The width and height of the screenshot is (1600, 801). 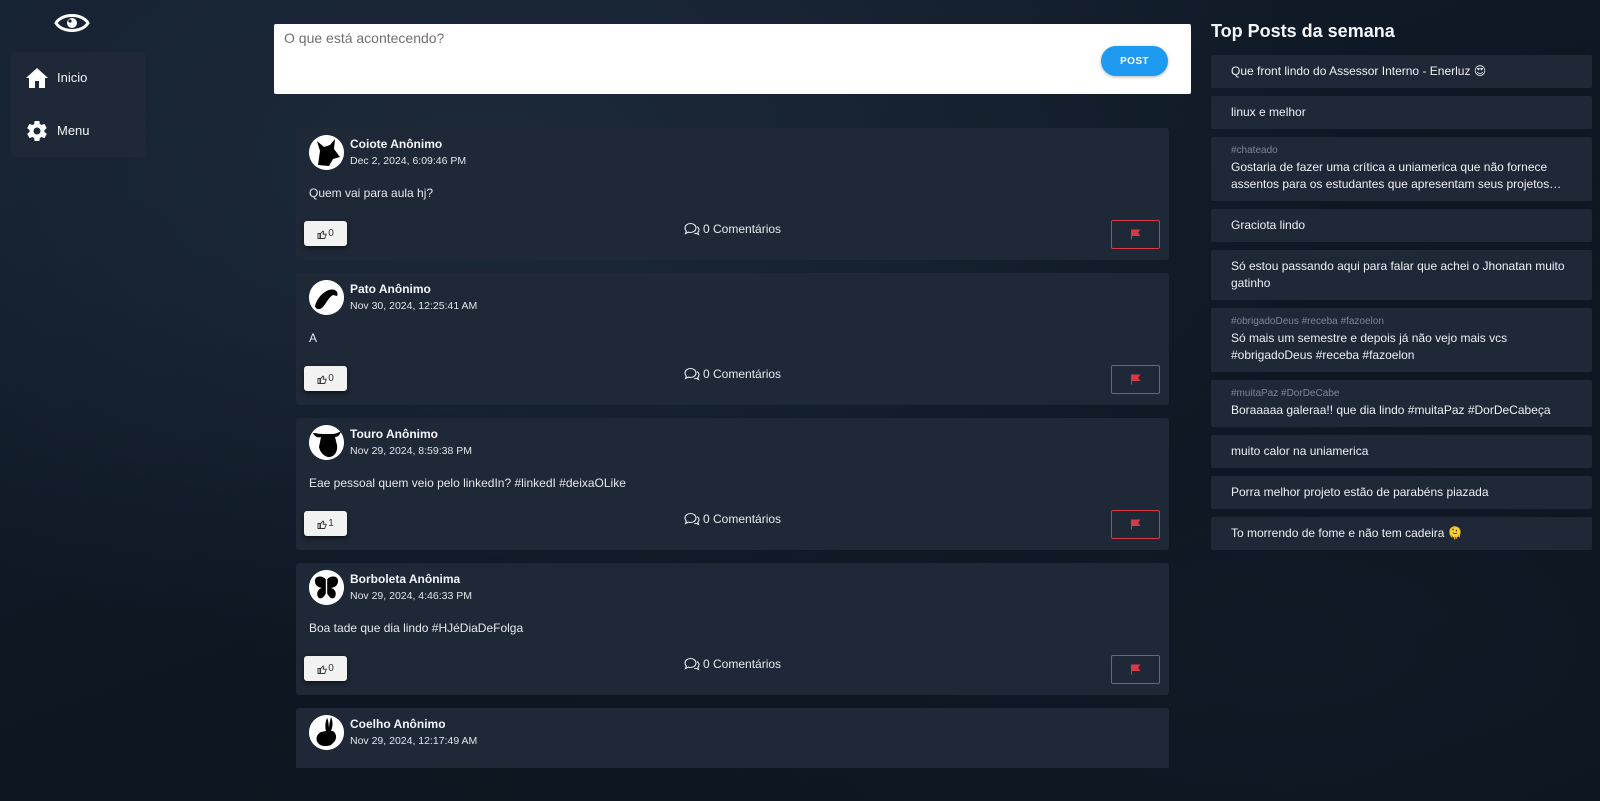 I want to click on post-date: Nov 29, 2024, 4:46:33 PM, so click(x=411, y=596).